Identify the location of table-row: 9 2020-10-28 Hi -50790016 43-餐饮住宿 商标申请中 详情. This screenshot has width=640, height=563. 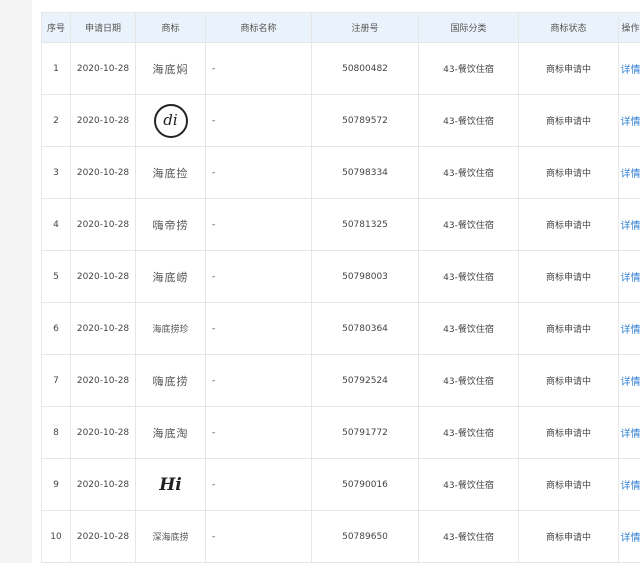
(340, 484).